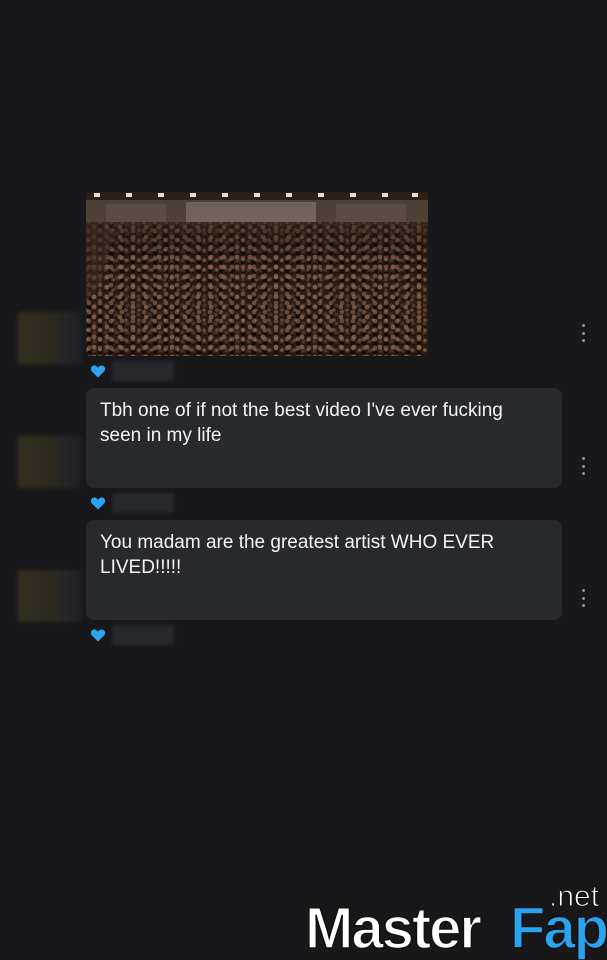 The width and height of the screenshot is (607, 960). Describe the element at coordinates (558, 928) in the screenshot. I see `svg-text: Fap` at that location.